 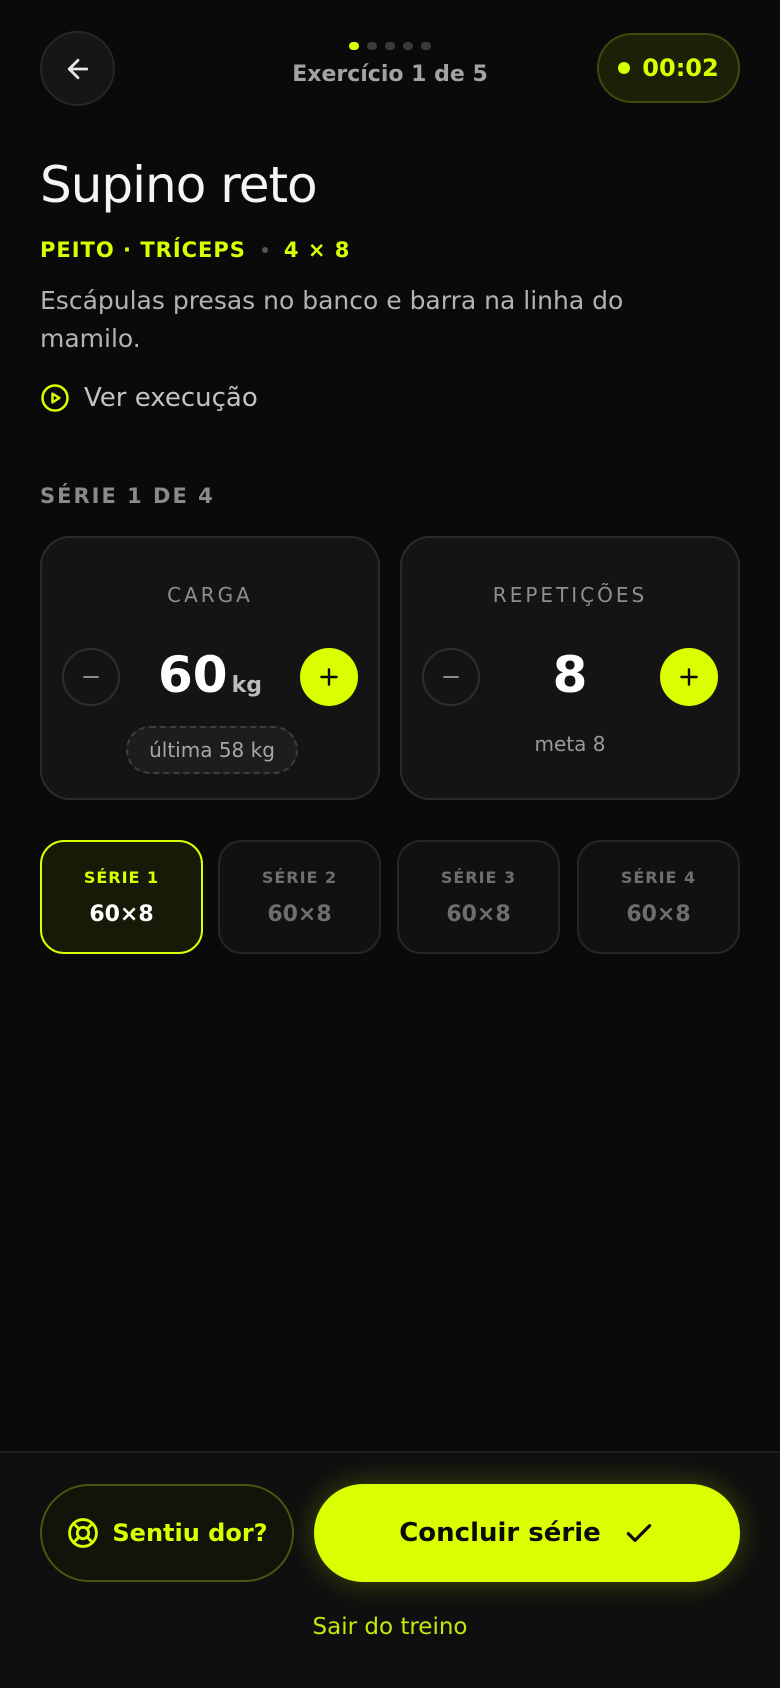 I want to click on lifebuoy-icon, so click(x=83, y=1533).